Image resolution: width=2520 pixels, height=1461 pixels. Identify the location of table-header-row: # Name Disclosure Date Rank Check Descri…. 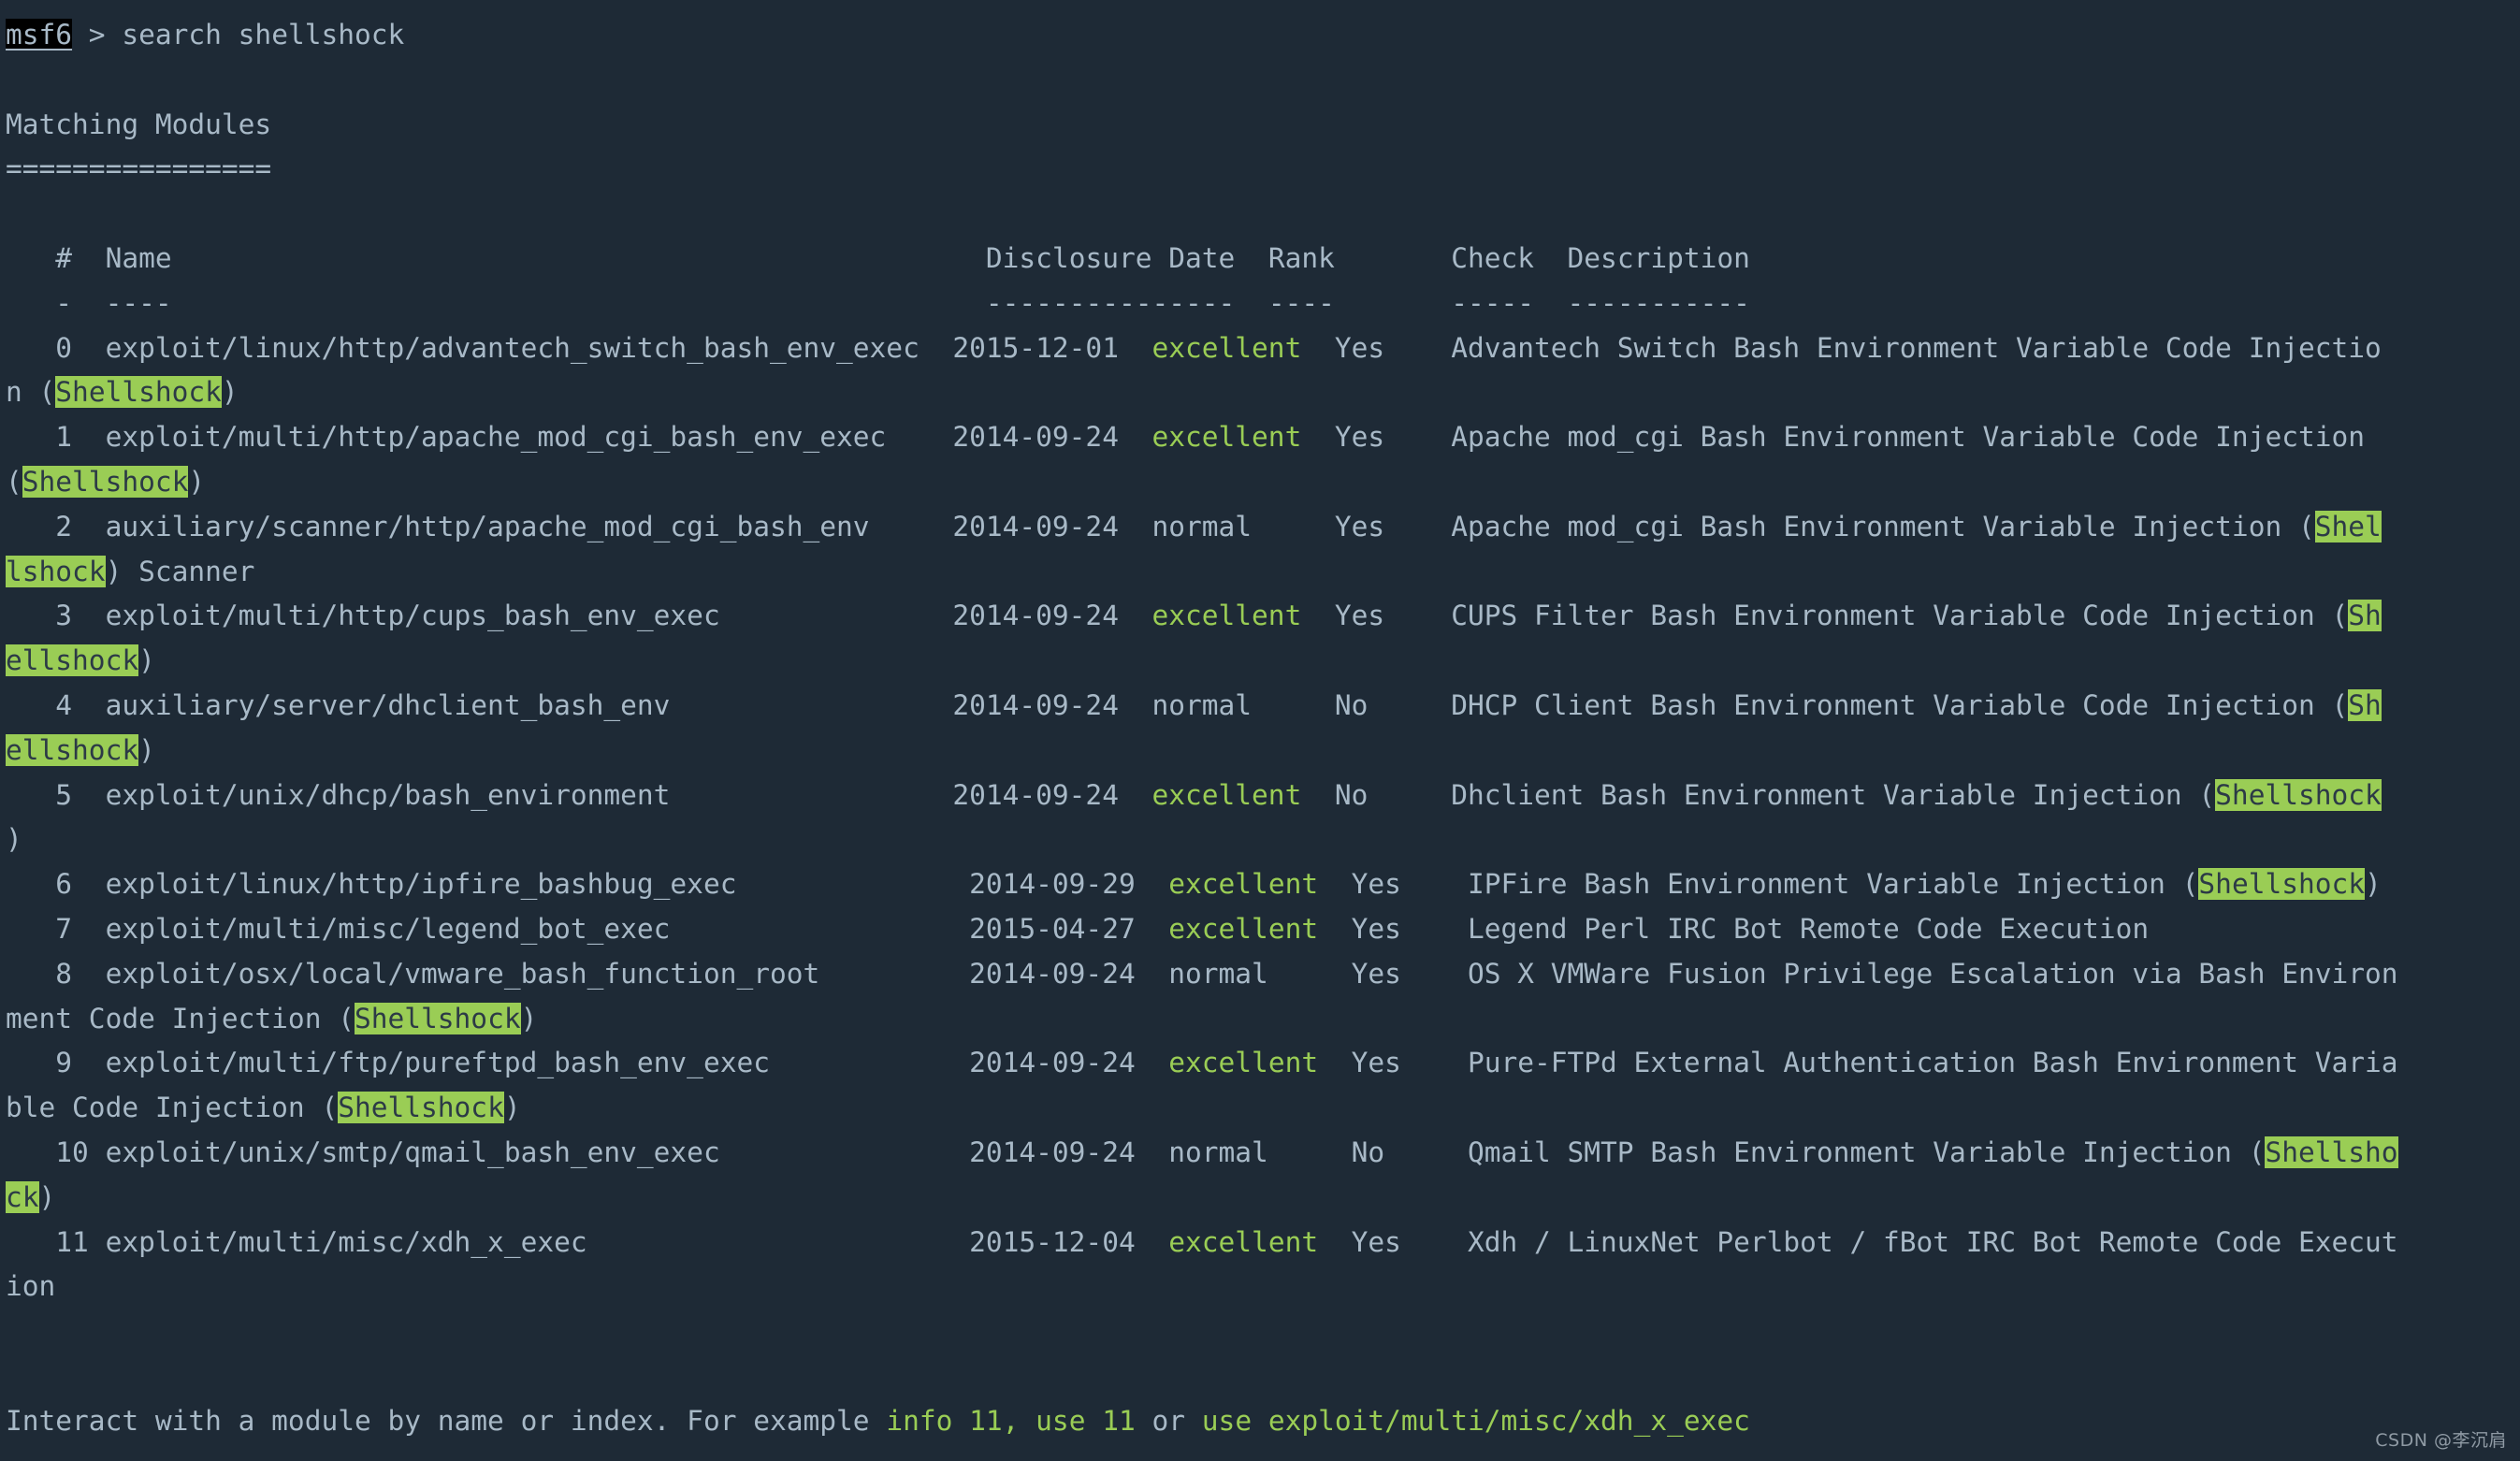
(1263, 259).